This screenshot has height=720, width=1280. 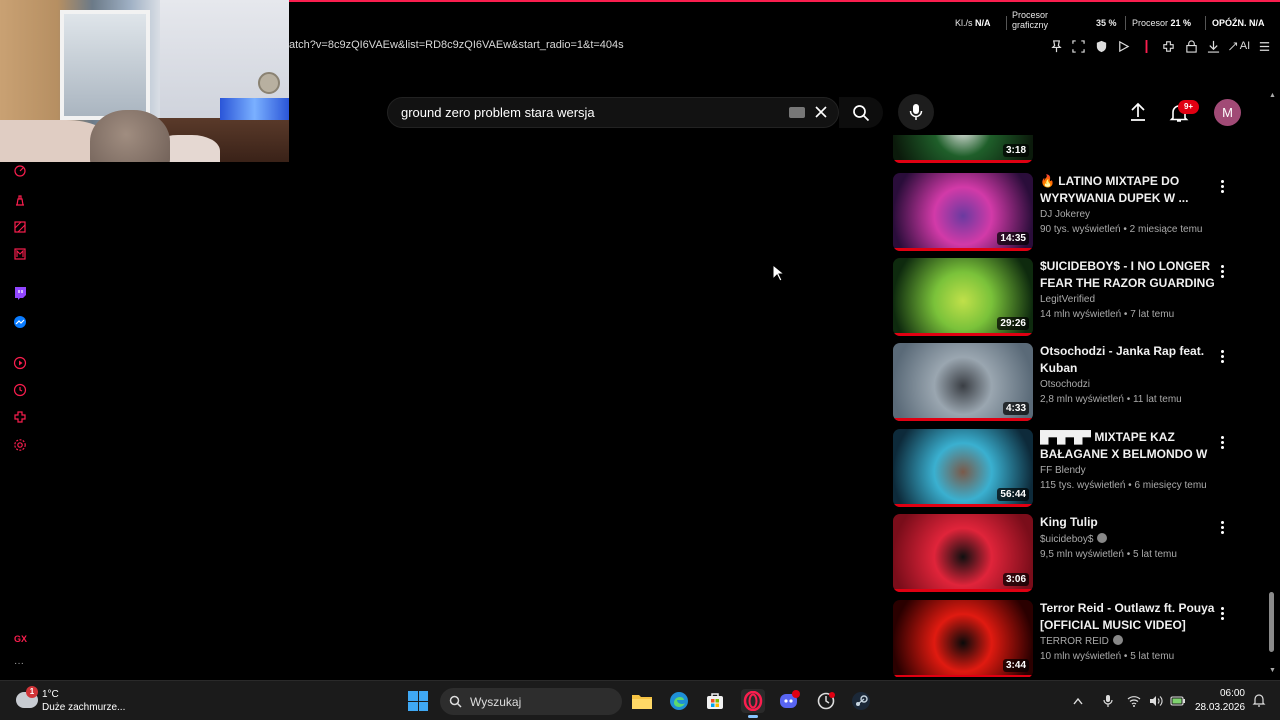 What do you see at coordinates (1220, 701) in the screenshot?
I see `system-clock: 06:00 28.03.2026` at bounding box center [1220, 701].